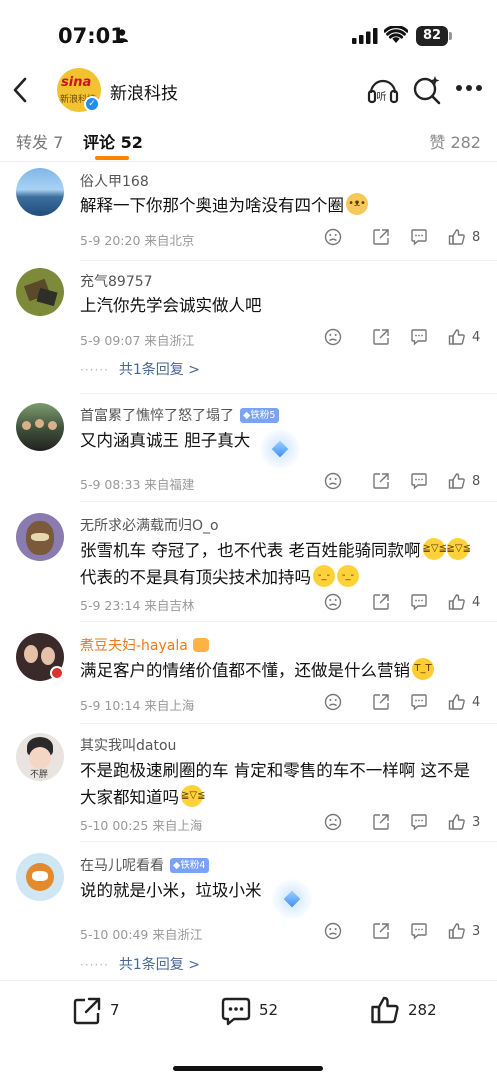 The height and width of the screenshot is (1080, 497). I want to click on commenter-name: 其实我叫datou, so click(128, 745).